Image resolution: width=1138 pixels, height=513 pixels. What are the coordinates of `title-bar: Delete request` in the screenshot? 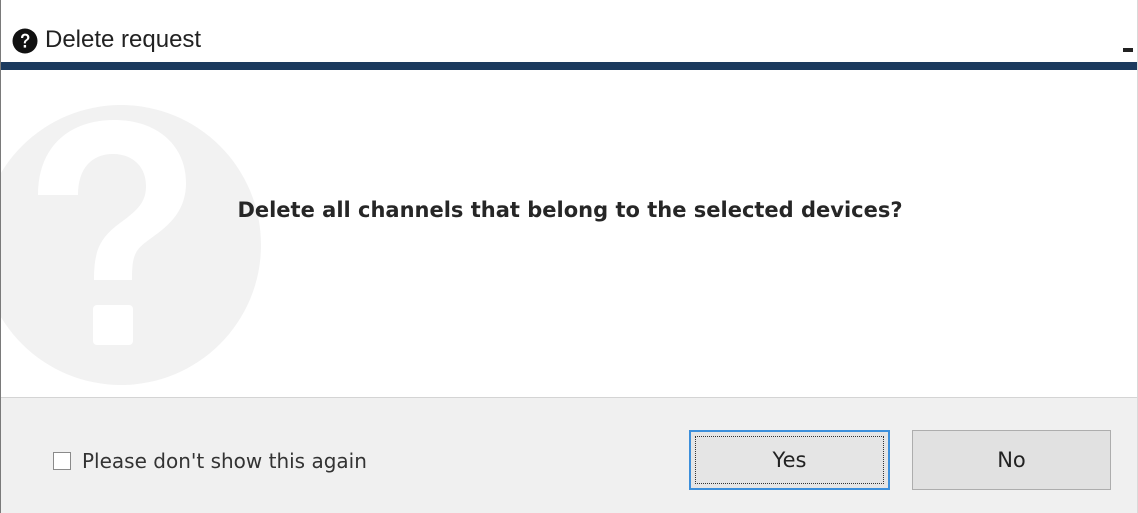 It's located at (569, 31).